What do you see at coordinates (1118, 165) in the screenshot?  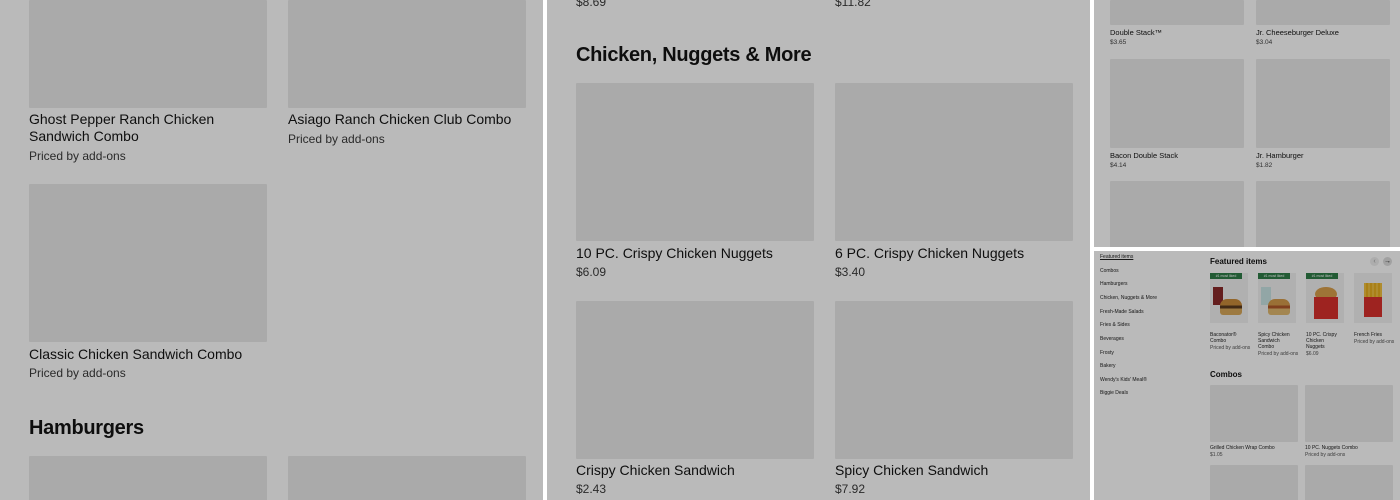 I see `item-price: $4.14` at bounding box center [1118, 165].